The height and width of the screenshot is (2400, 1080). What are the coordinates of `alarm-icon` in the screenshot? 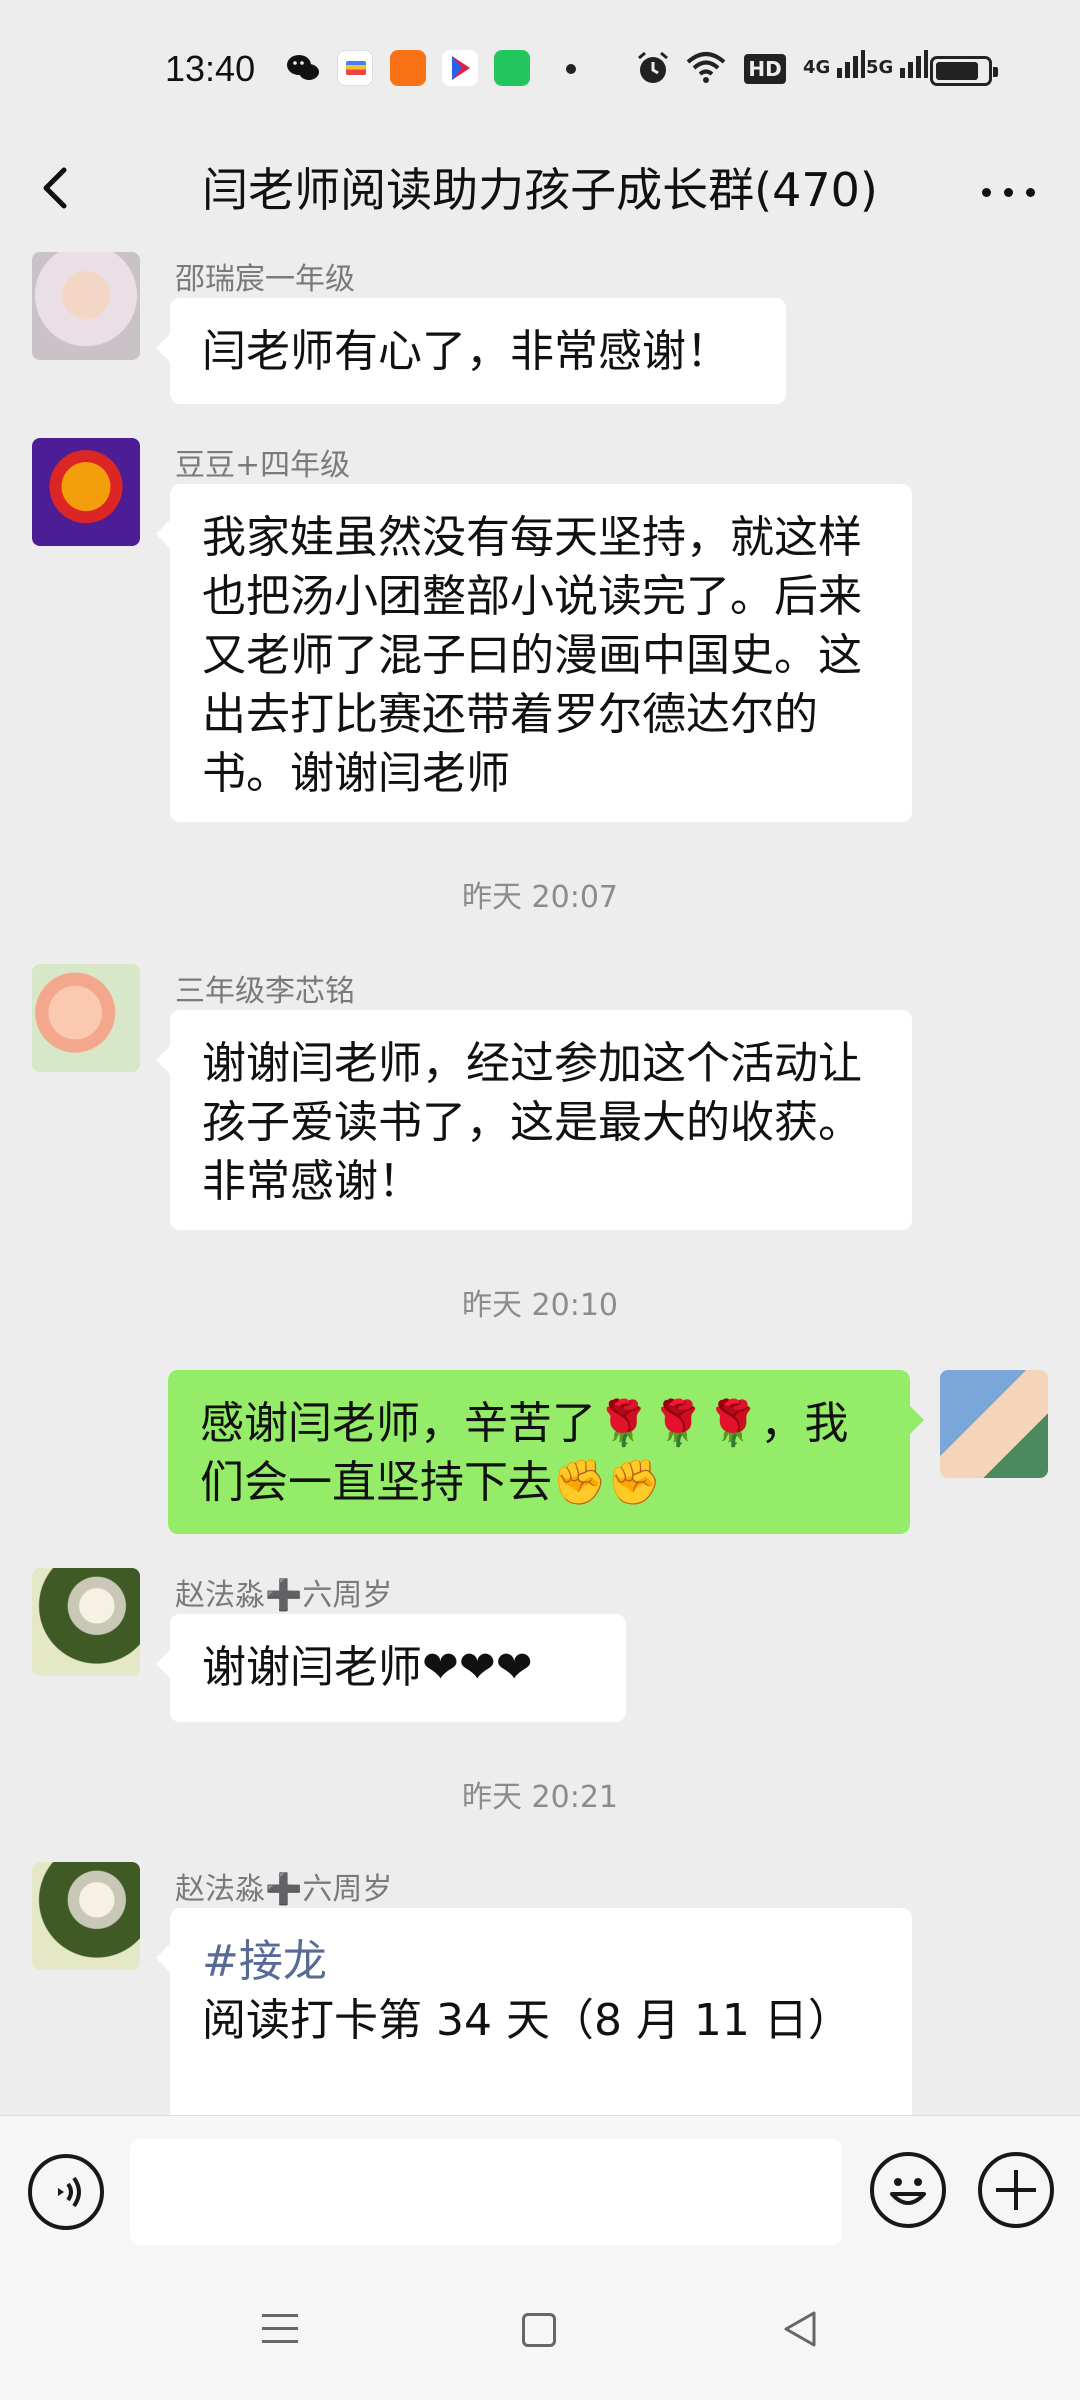 It's located at (653, 70).